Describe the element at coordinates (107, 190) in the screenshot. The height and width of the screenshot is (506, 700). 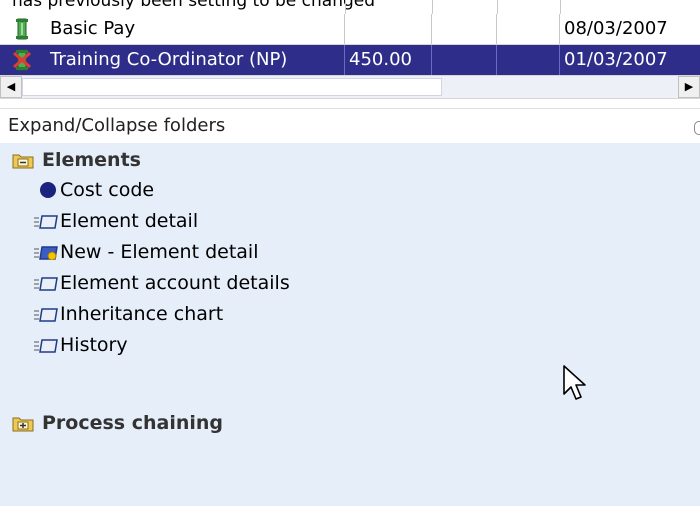
I see `tree-item-label: Cost code` at that location.